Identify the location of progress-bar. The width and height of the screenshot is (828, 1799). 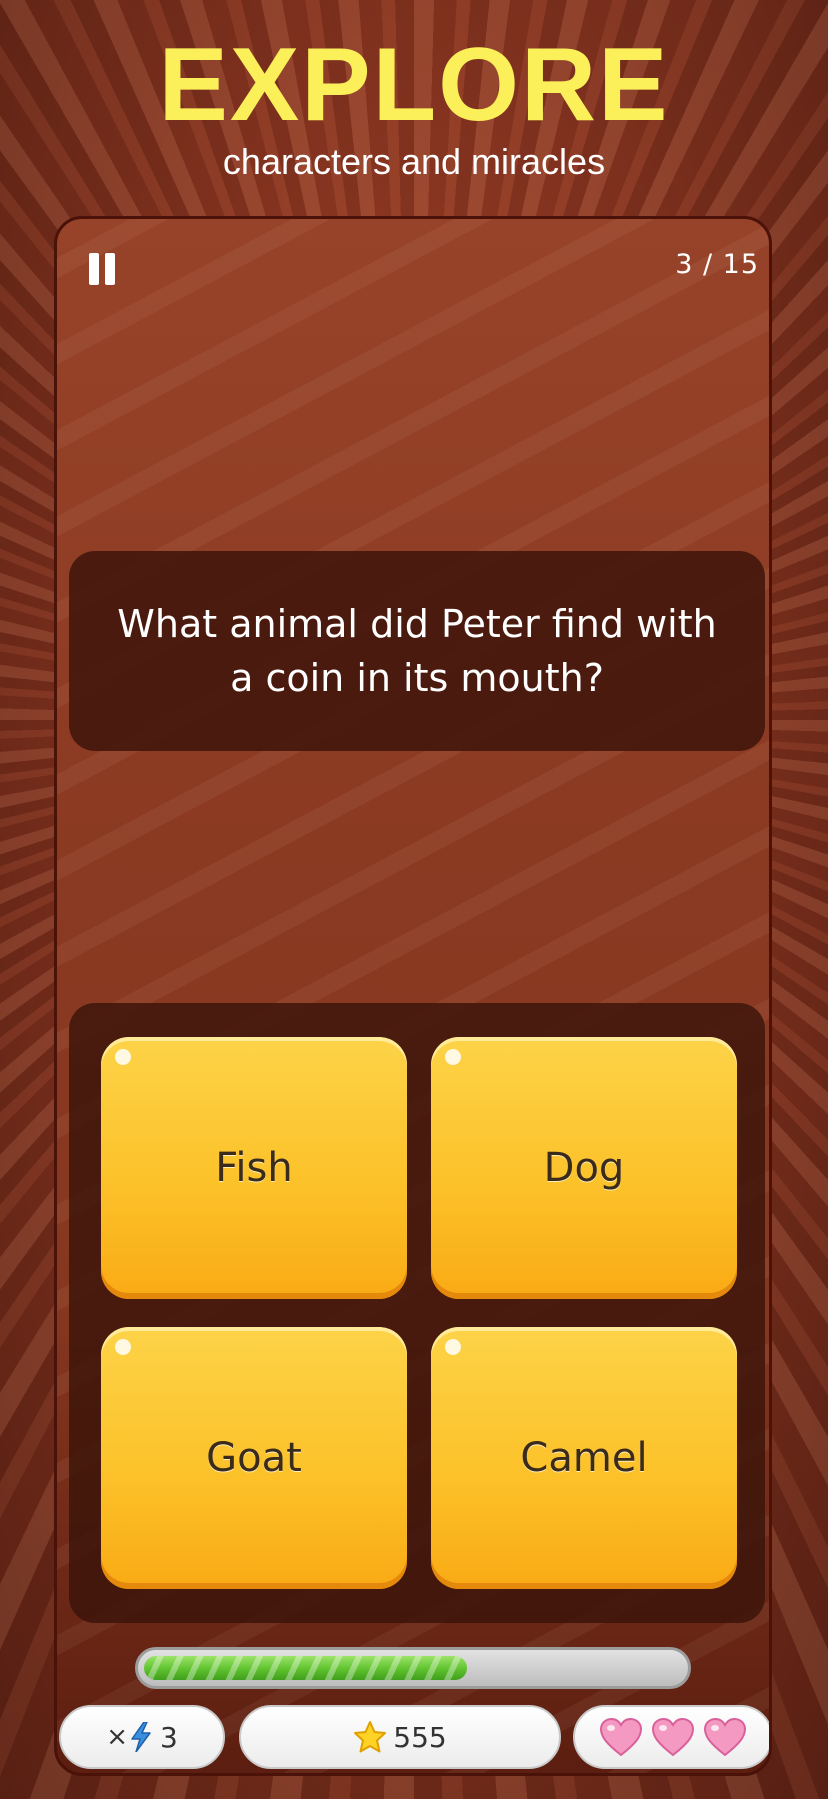
(413, 1668).